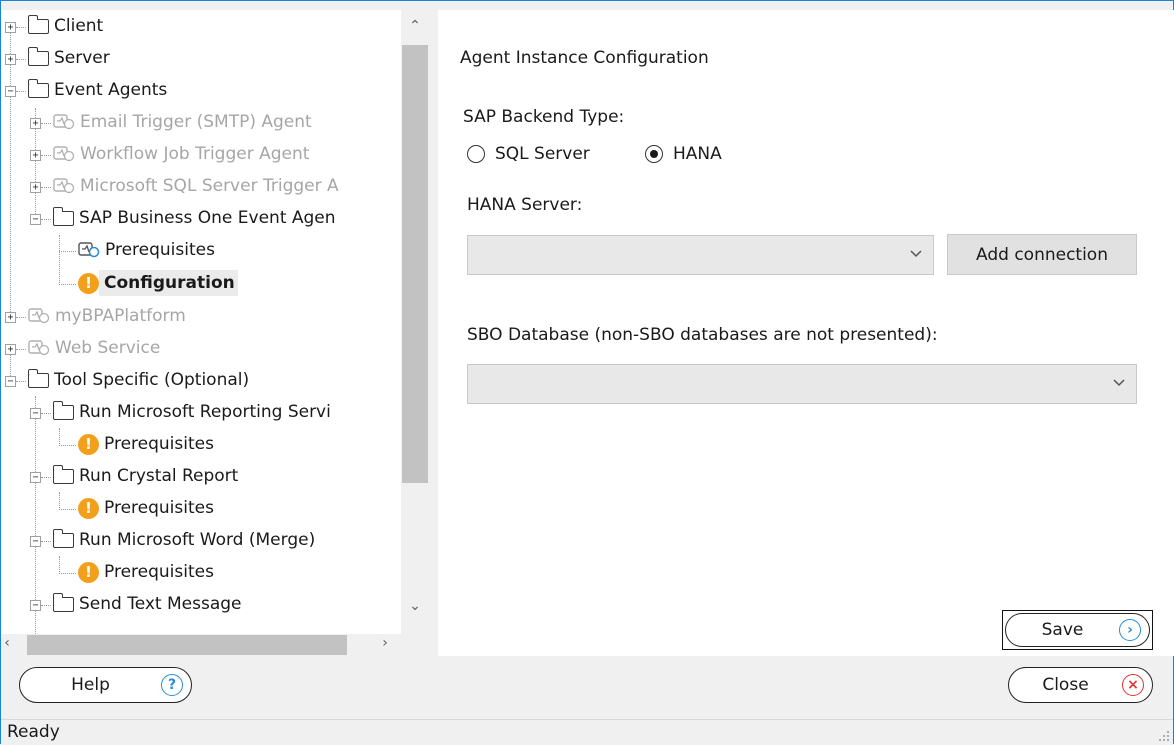  Describe the element at coordinates (159, 476) in the screenshot. I see `tree-item-label: Run Crystal Report` at that location.